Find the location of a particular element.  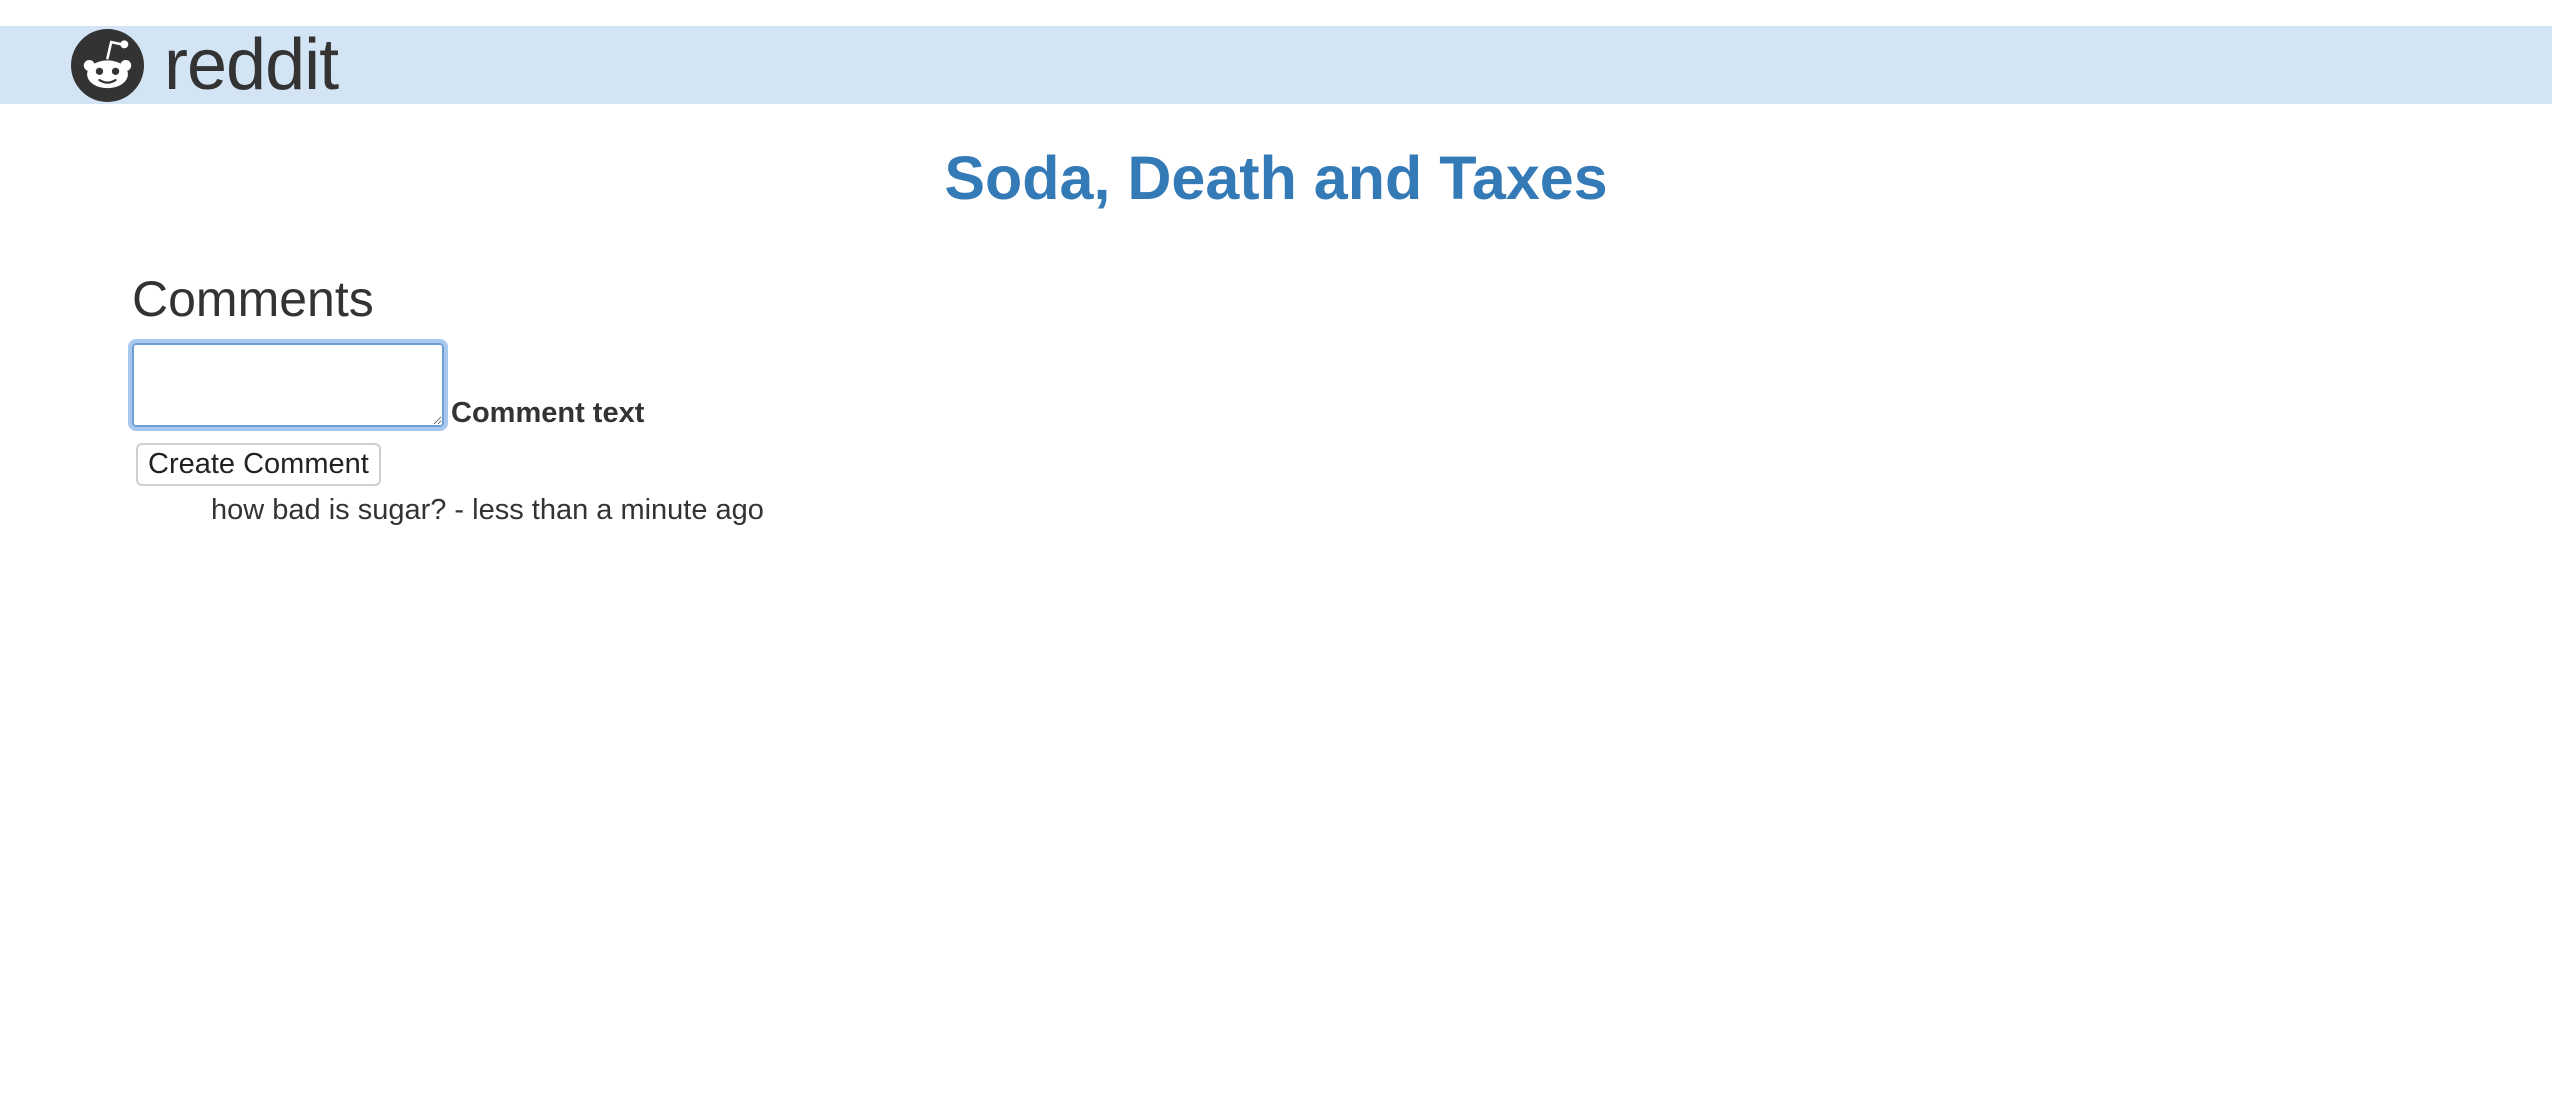

site-header: reddit is located at coordinates (1276, 65).